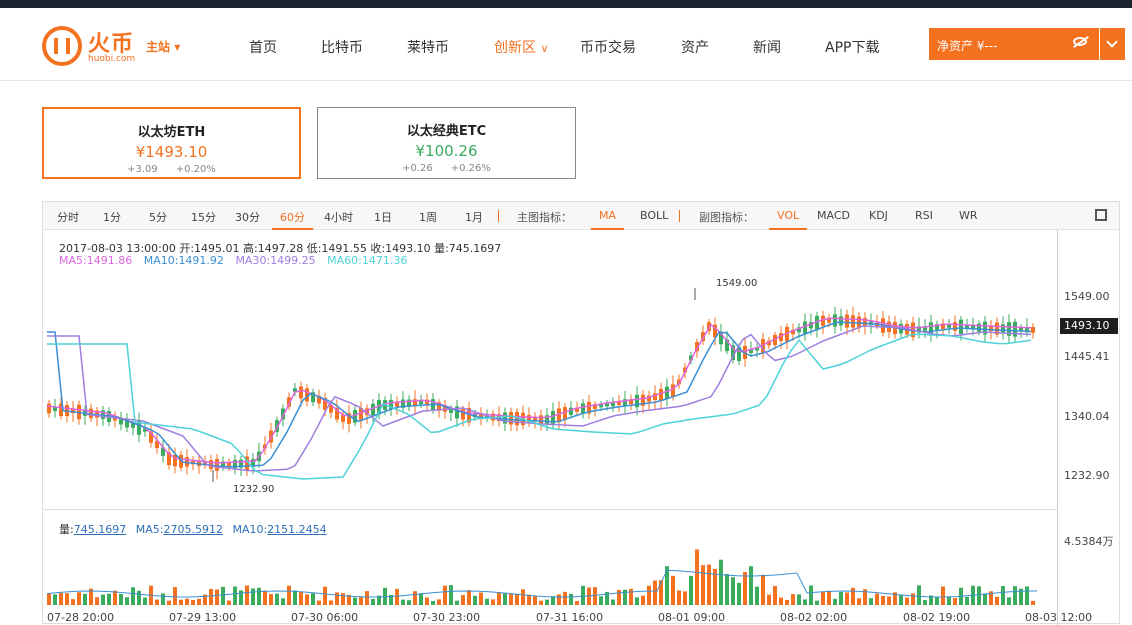  I want to click on volume-ma-line, so click(542, 583).